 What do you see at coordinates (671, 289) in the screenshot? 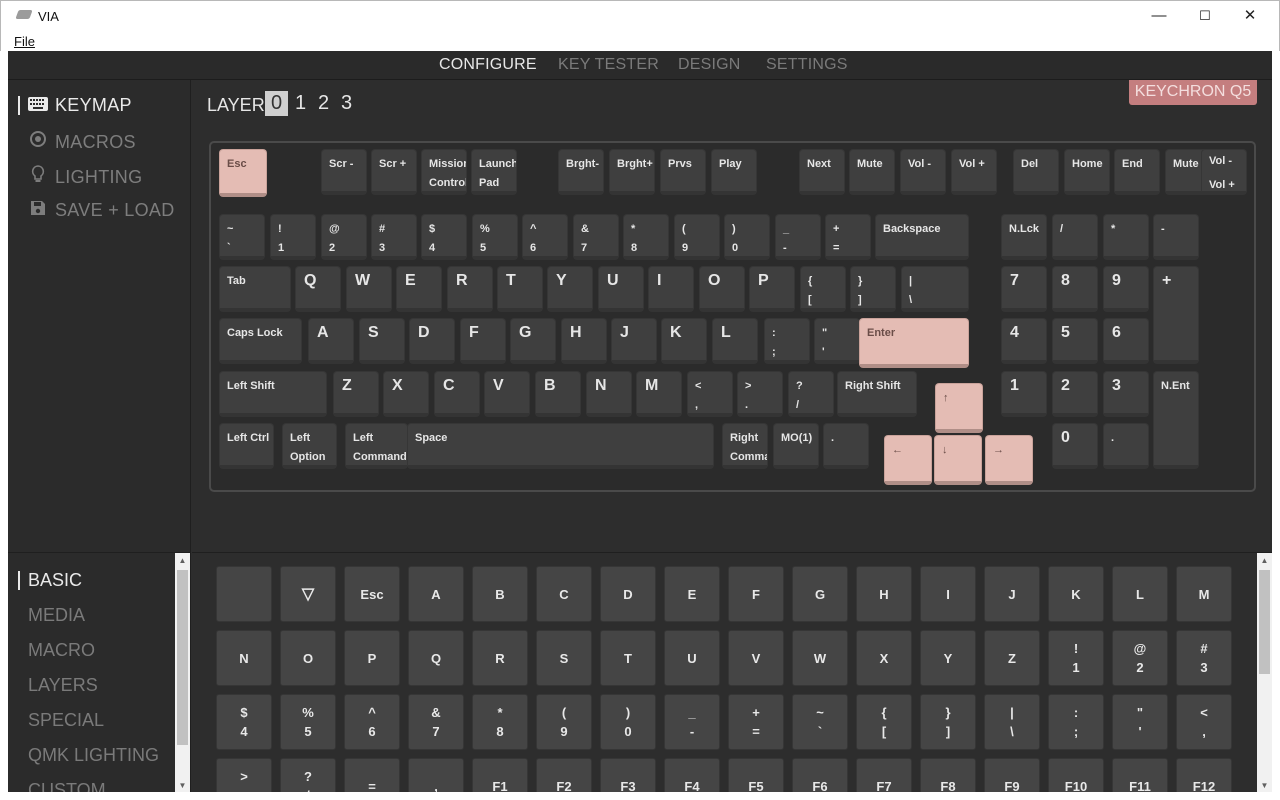
I see `key-i: I` at bounding box center [671, 289].